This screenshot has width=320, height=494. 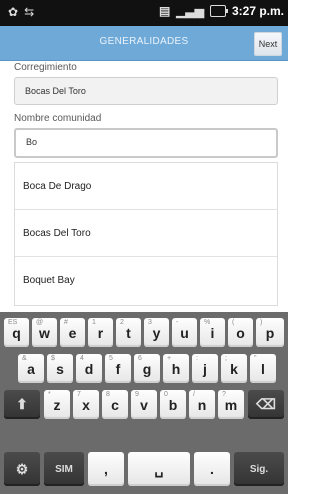 What do you see at coordinates (115, 404) in the screenshot?
I see `key-c: 8c` at bounding box center [115, 404].